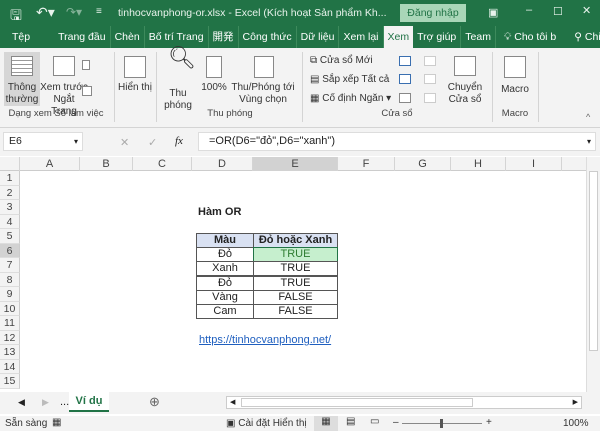 The image size is (600, 431). I want to click on color-cell: Cam, so click(225, 312).